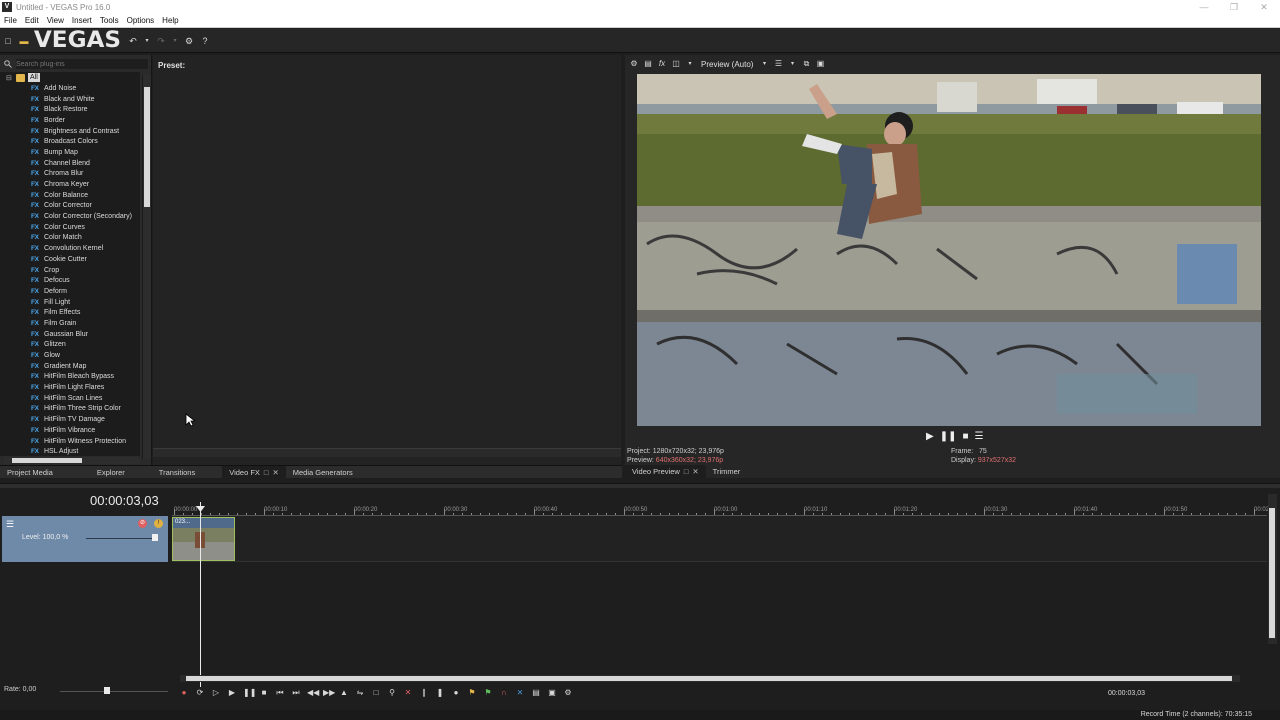  Describe the element at coordinates (161, 41) in the screenshot. I see `redo-icon: ↷` at that location.